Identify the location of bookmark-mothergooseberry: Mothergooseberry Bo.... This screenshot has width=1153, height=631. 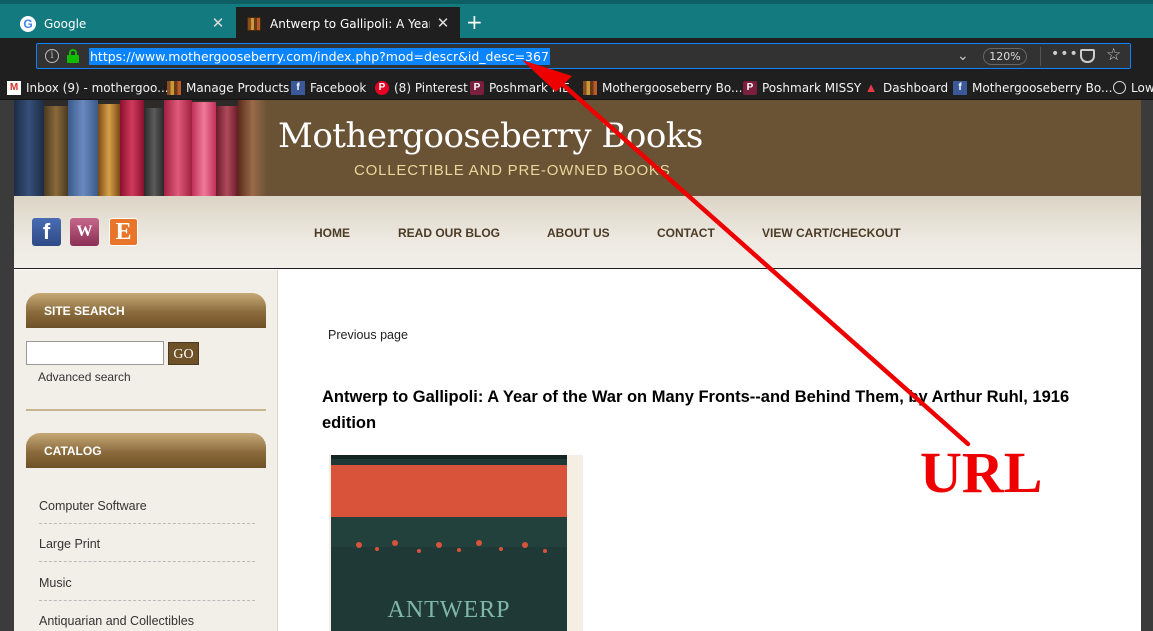
(662, 87).